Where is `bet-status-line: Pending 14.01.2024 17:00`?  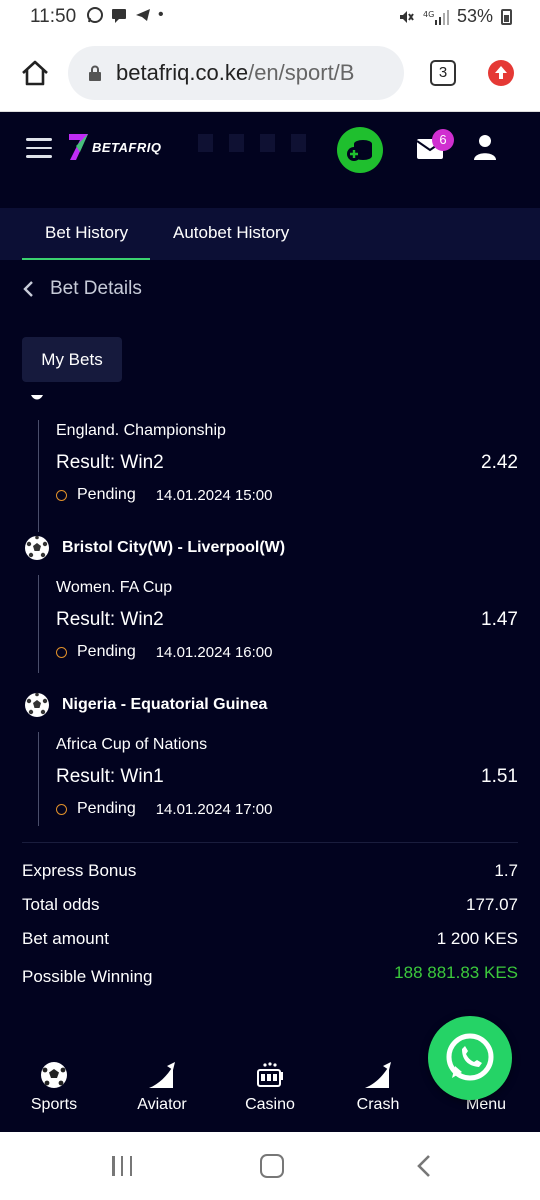
bet-status-line: Pending 14.01.2024 17:00 is located at coordinates (164, 809).